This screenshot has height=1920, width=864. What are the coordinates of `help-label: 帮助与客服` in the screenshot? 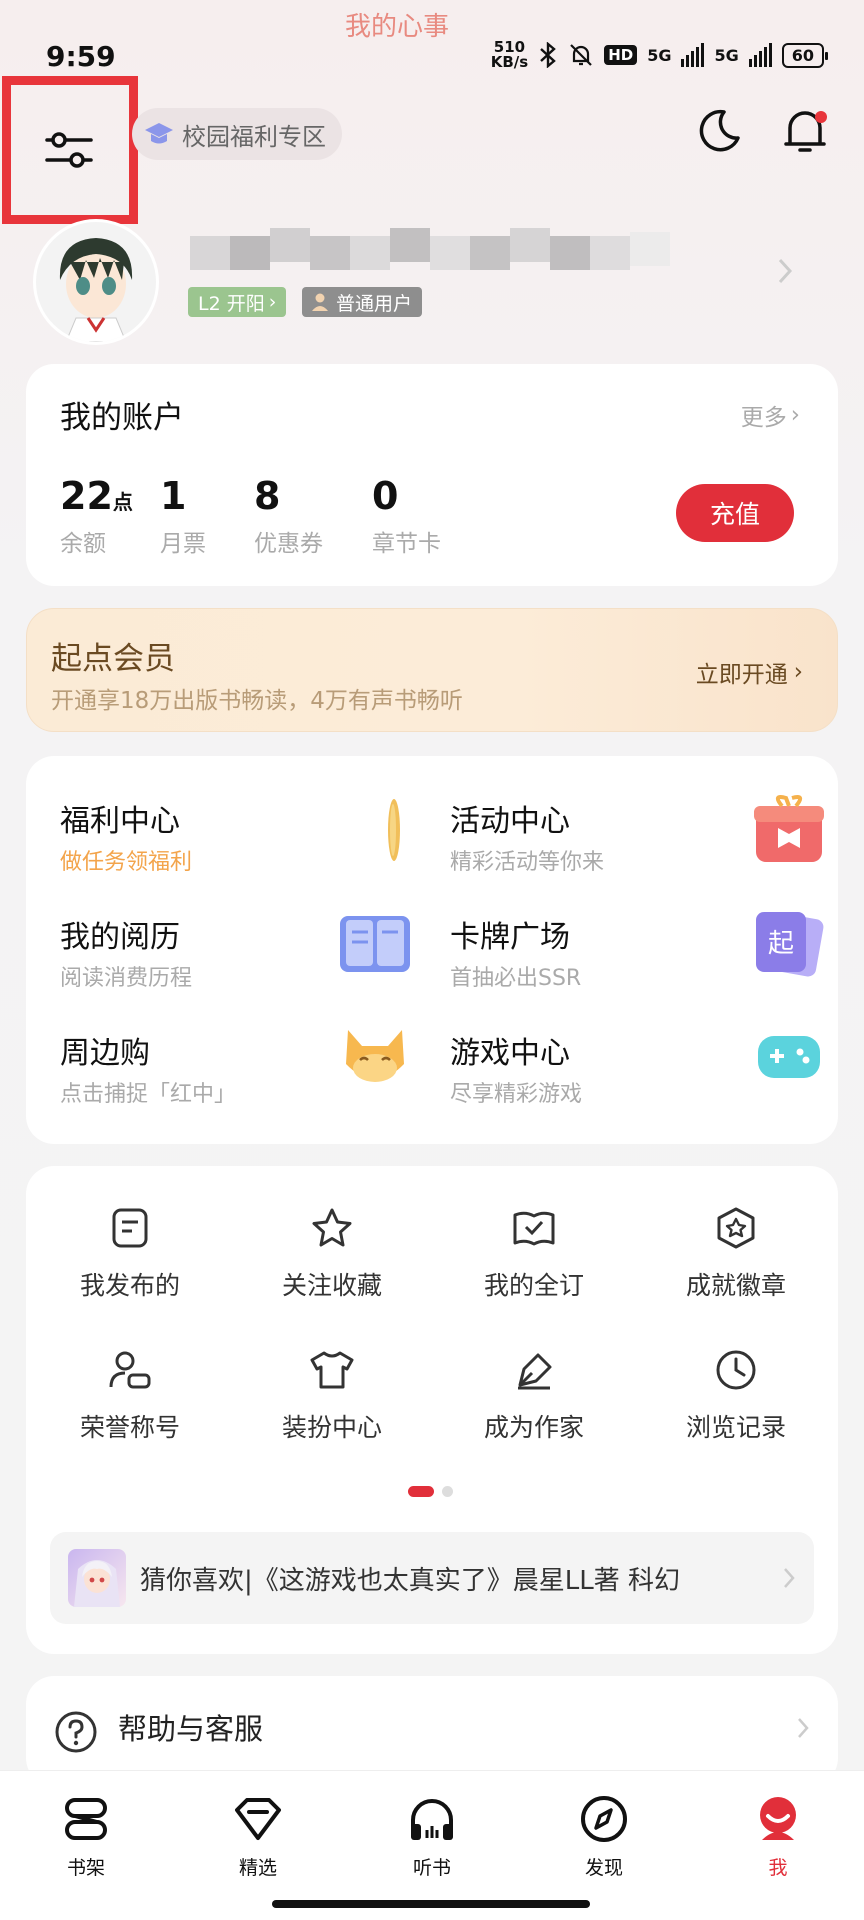 It's located at (191, 1729).